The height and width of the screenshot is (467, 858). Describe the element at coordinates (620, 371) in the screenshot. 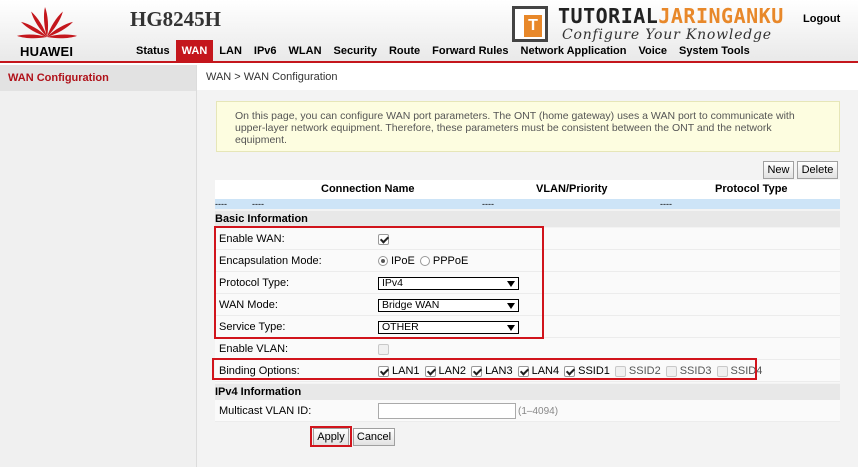

I see `ssid2-checkbox` at that location.